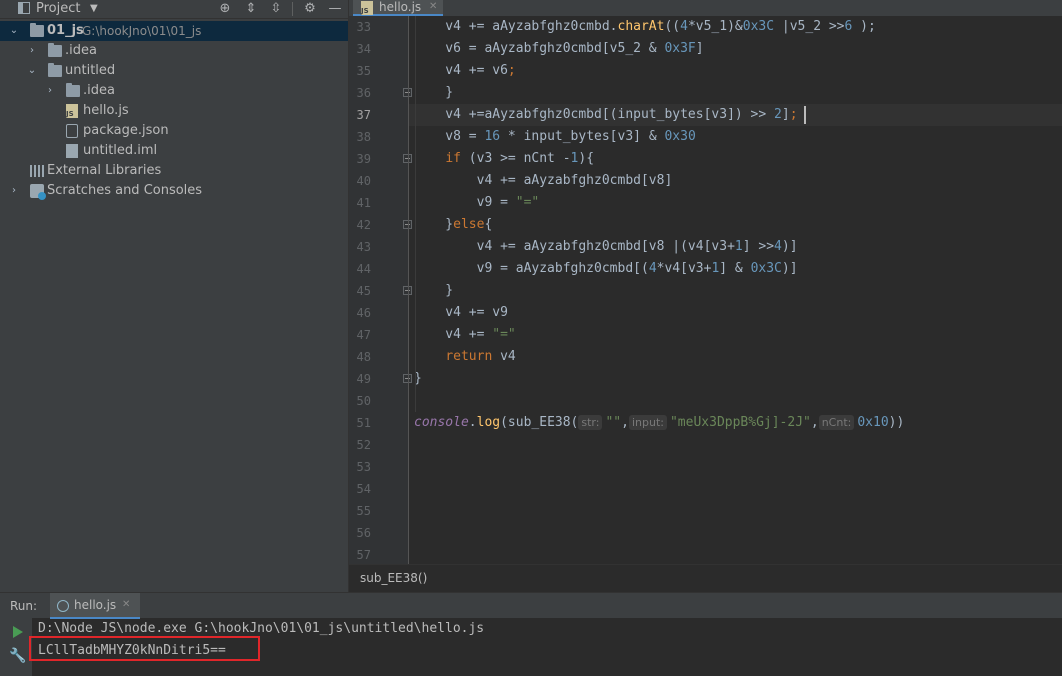  I want to click on code-token: {, so click(488, 224).